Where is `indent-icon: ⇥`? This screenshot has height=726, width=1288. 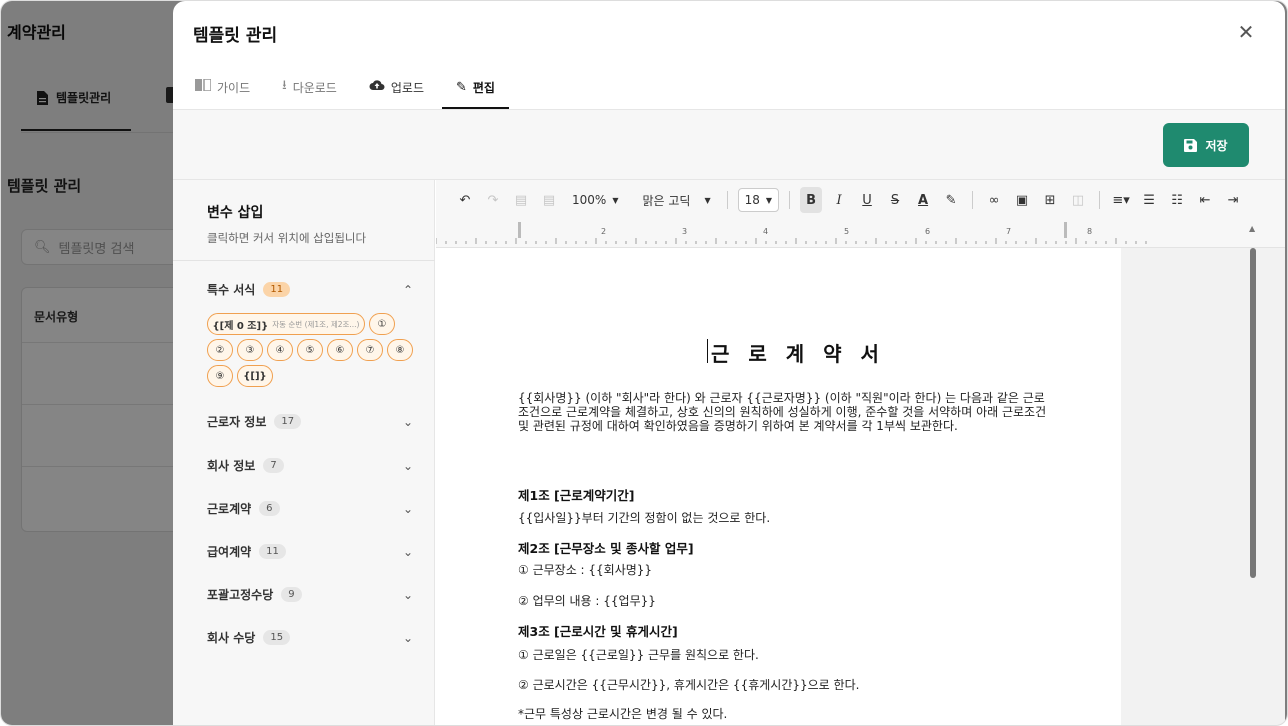 indent-icon: ⇥ is located at coordinates (1233, 200).